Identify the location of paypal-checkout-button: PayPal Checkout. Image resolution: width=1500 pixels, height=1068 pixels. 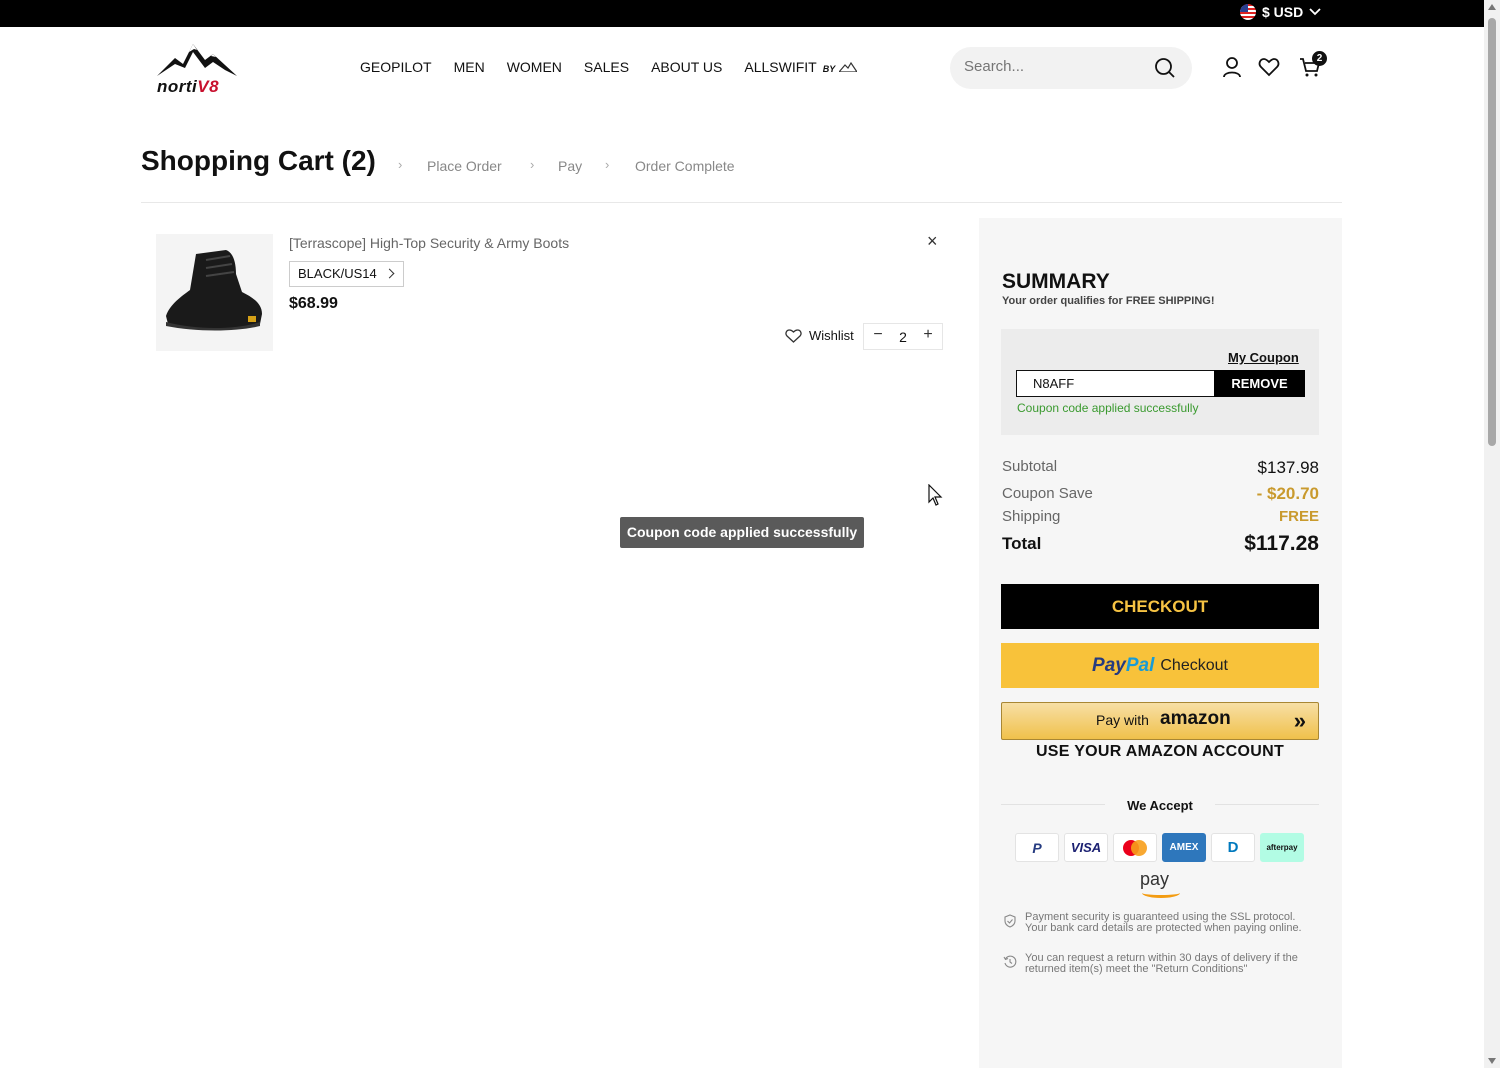
(1160, 665).